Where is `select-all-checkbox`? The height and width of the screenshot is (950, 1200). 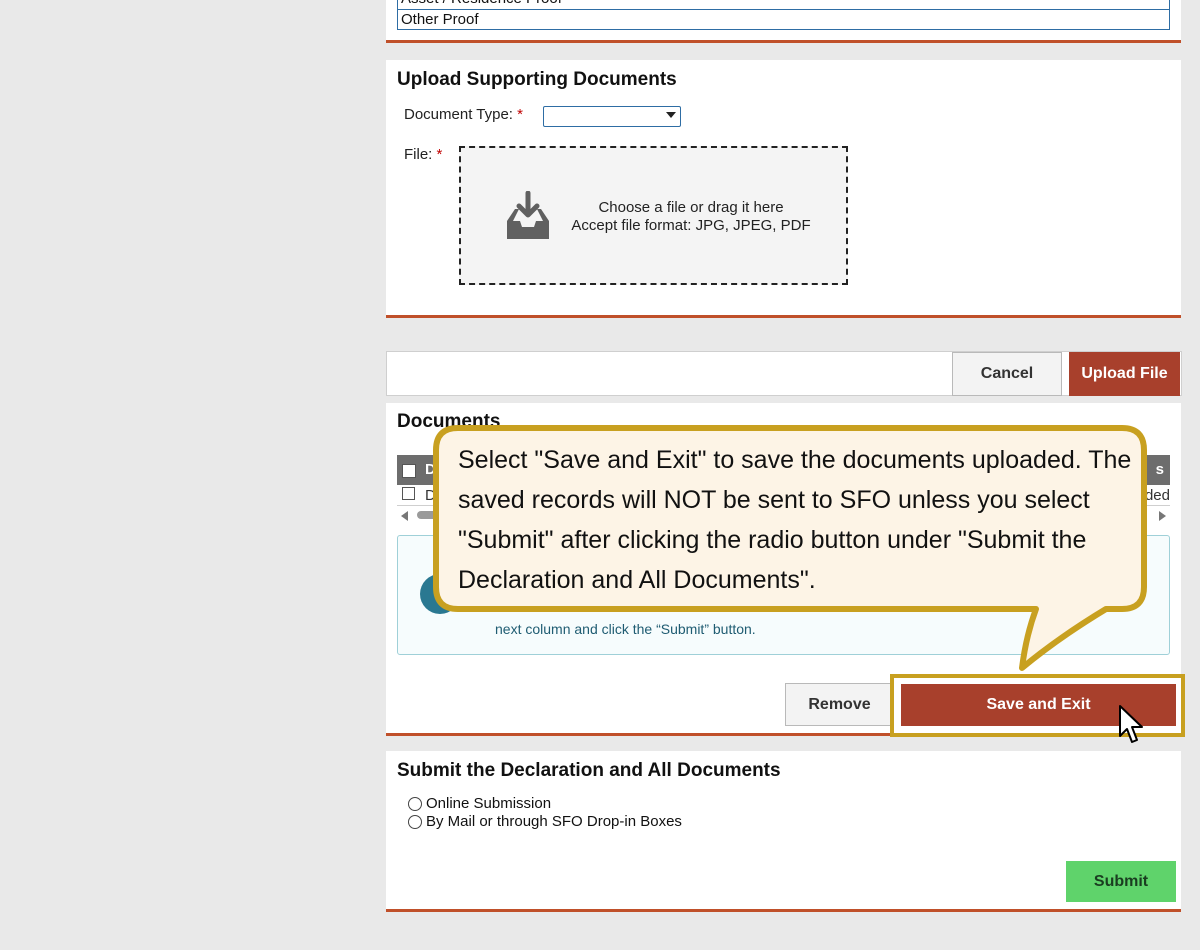 select-all-checkbox is located at coordinates (409, 471).